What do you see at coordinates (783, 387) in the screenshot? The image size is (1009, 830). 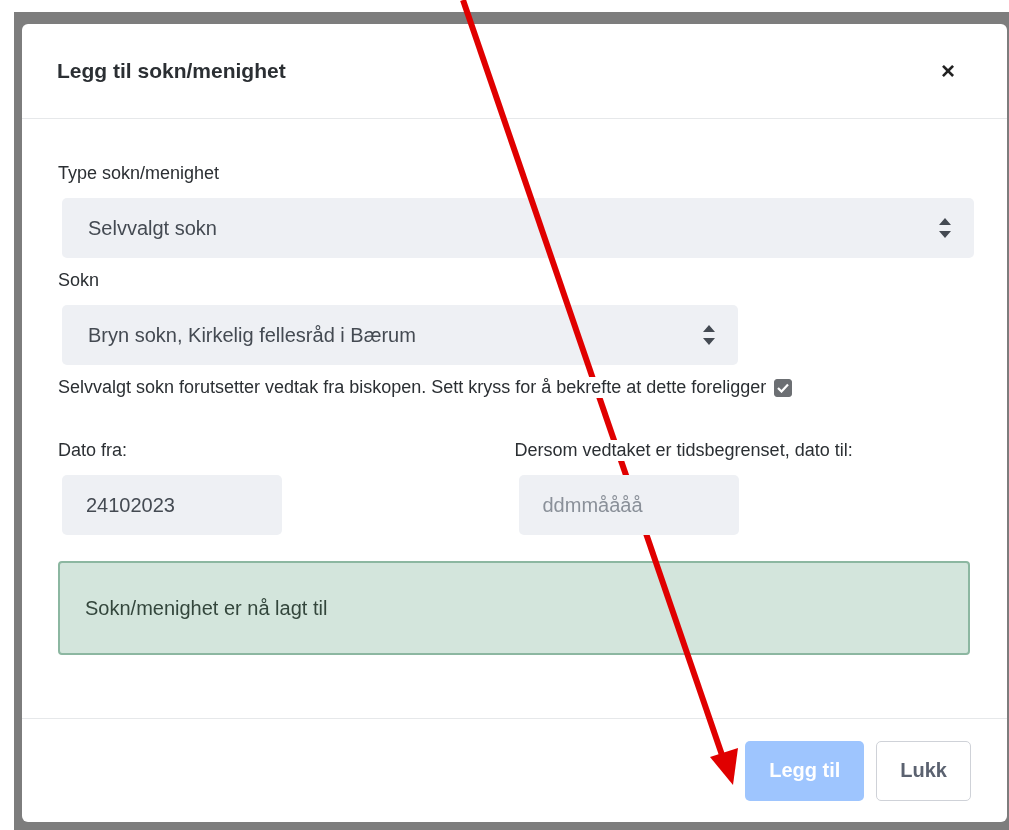 I see `checkbox` at bounding box center [783, 387].